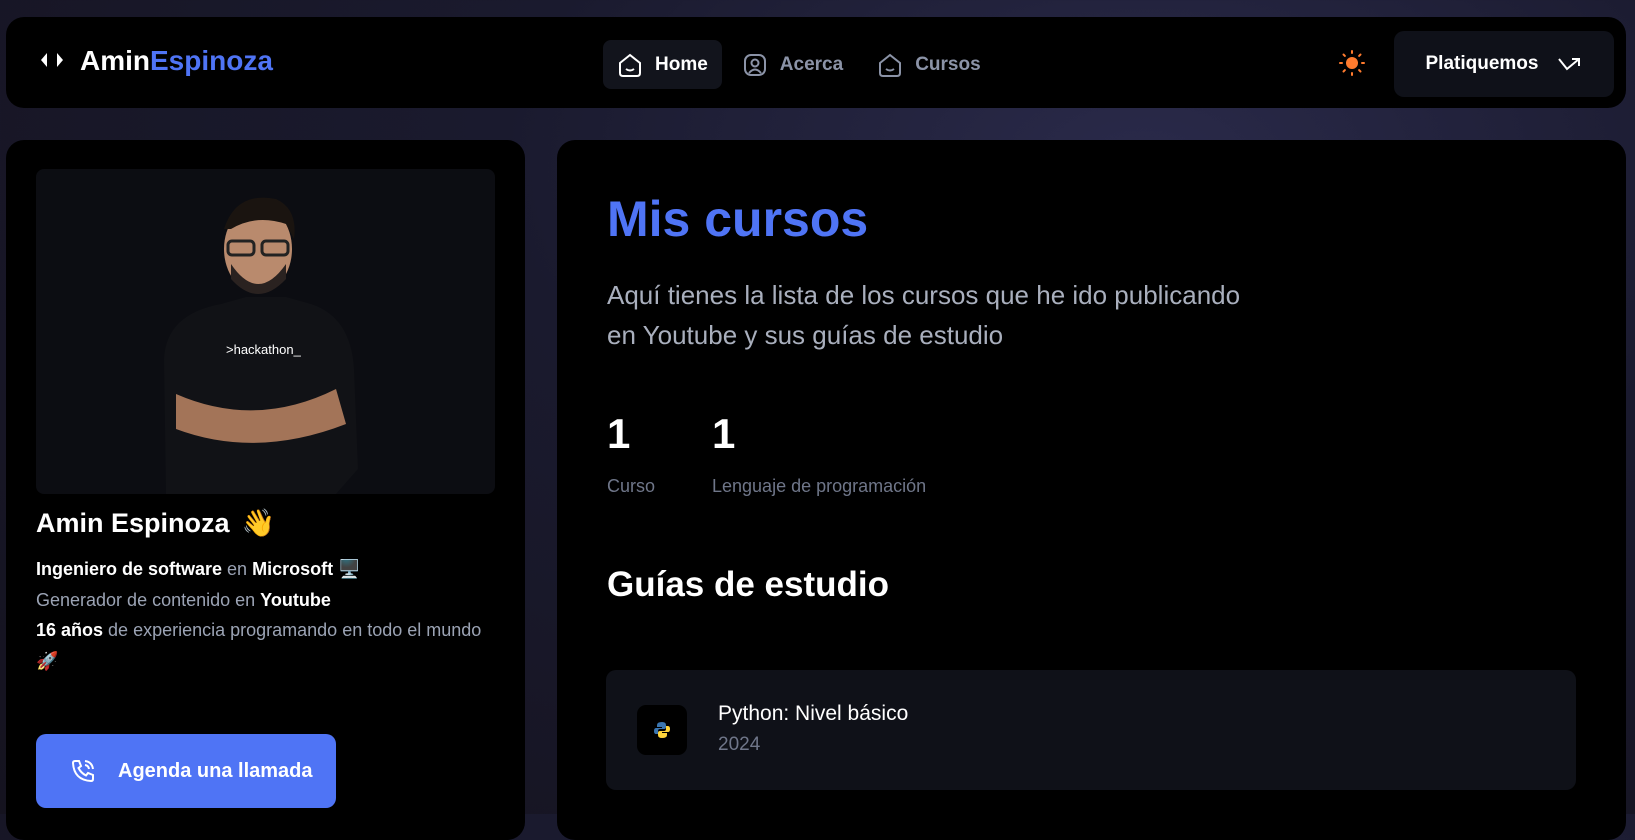 The width and height of the screenshot is (1635, 840). What do you see at coordinates (293, 569) in the screenshot?
I see `bio-company: Microsoft` at bounding box center [293, 569].